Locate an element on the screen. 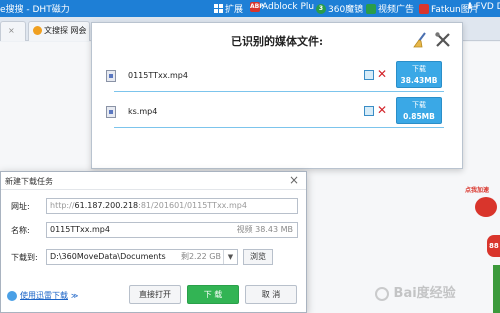 Image resolution: width=500 pixels, height=313 pixels. name-label: 名称: is located at coordinates (20, 230).